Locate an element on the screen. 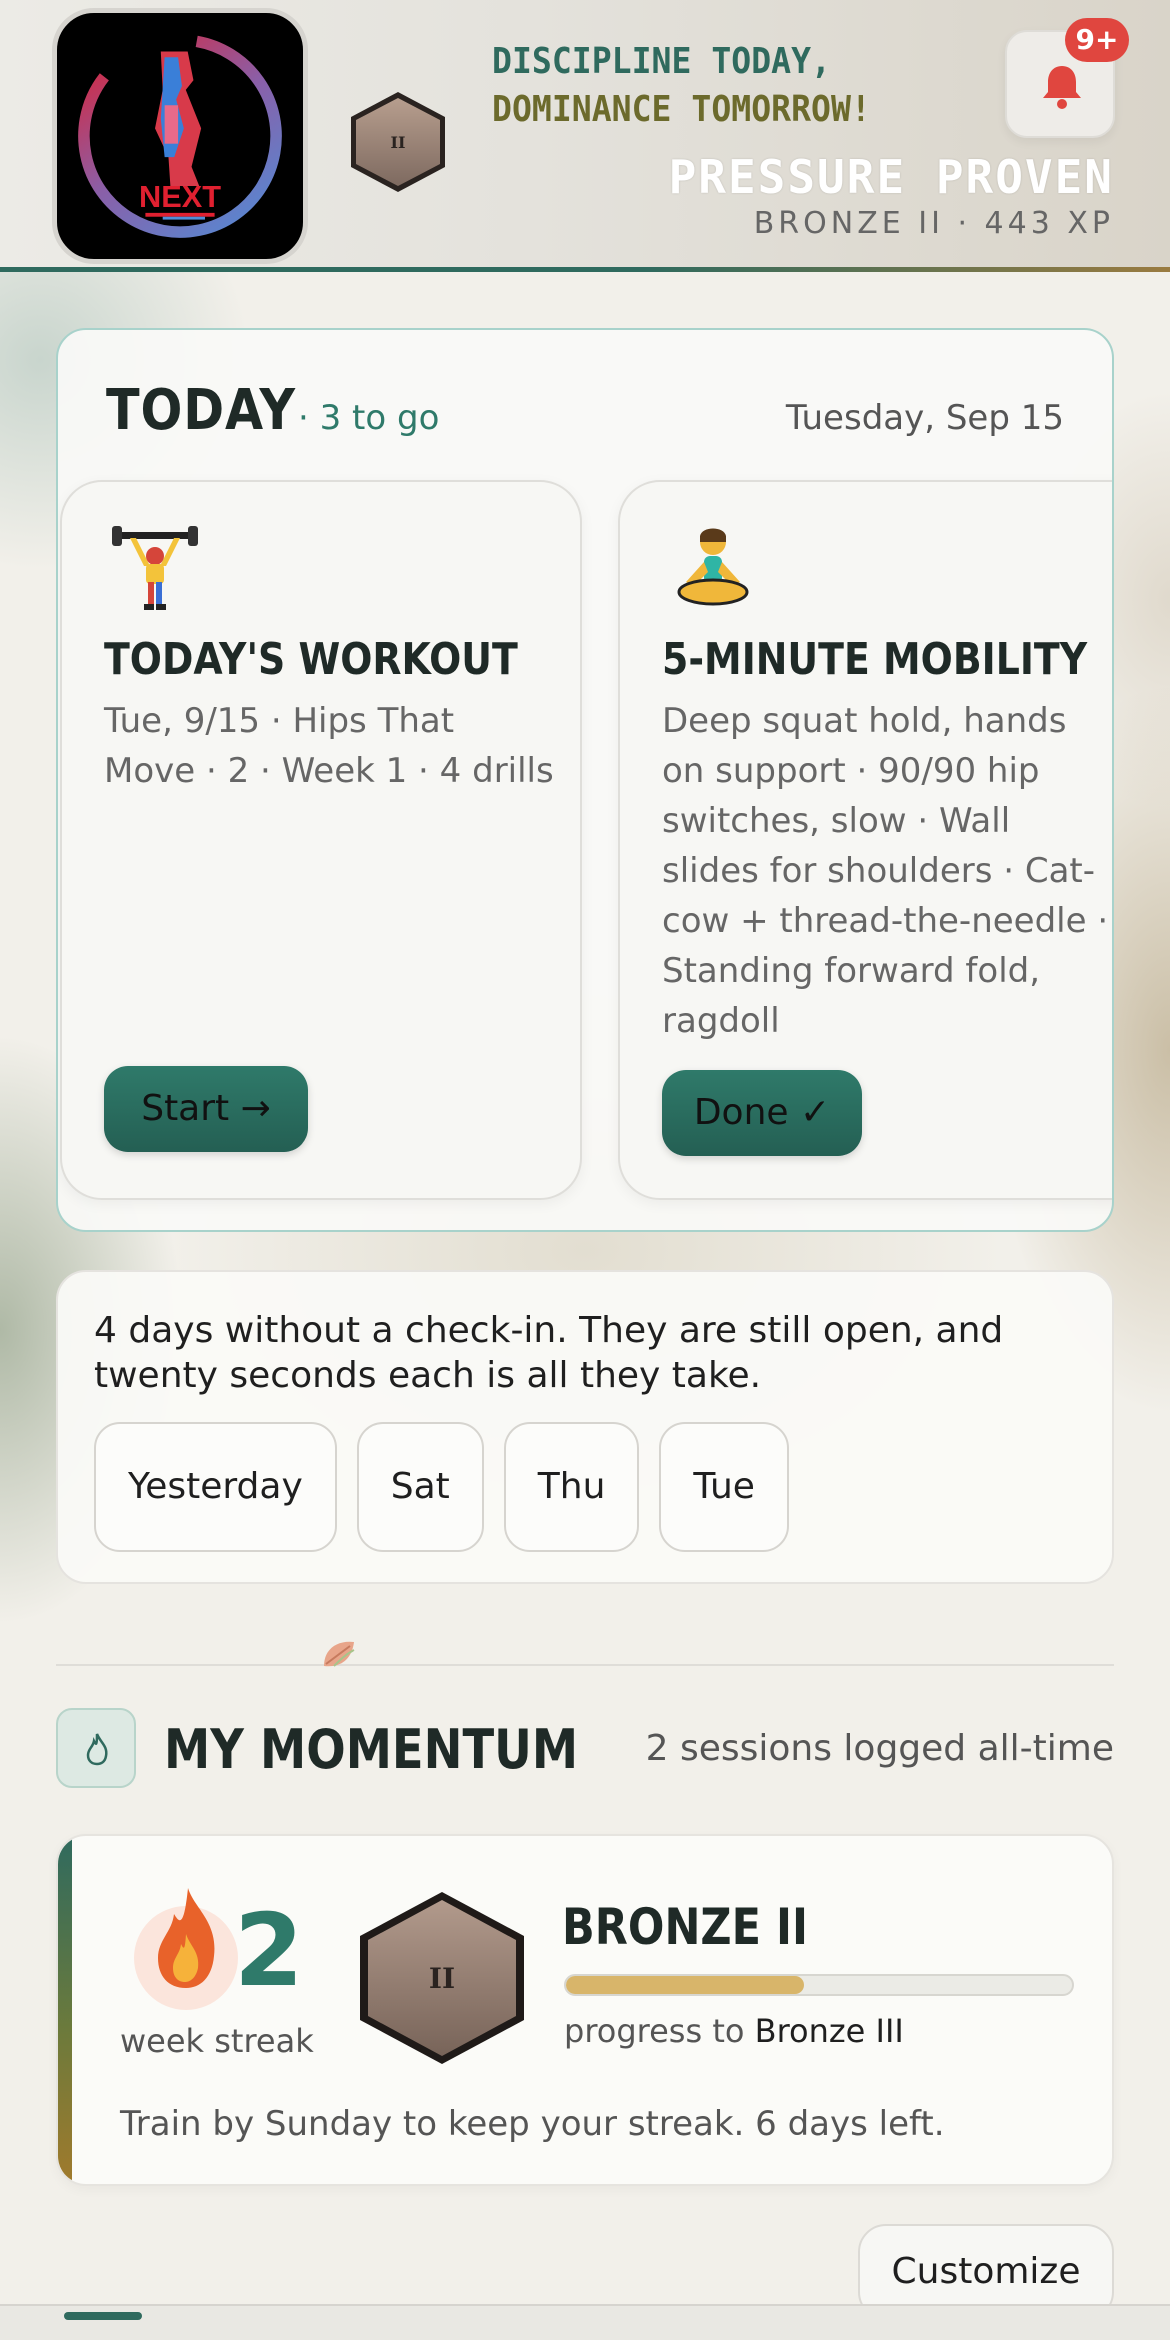 The image size is (1170, 2340). streak-label: week streak is located at coordinates (217, 2041).